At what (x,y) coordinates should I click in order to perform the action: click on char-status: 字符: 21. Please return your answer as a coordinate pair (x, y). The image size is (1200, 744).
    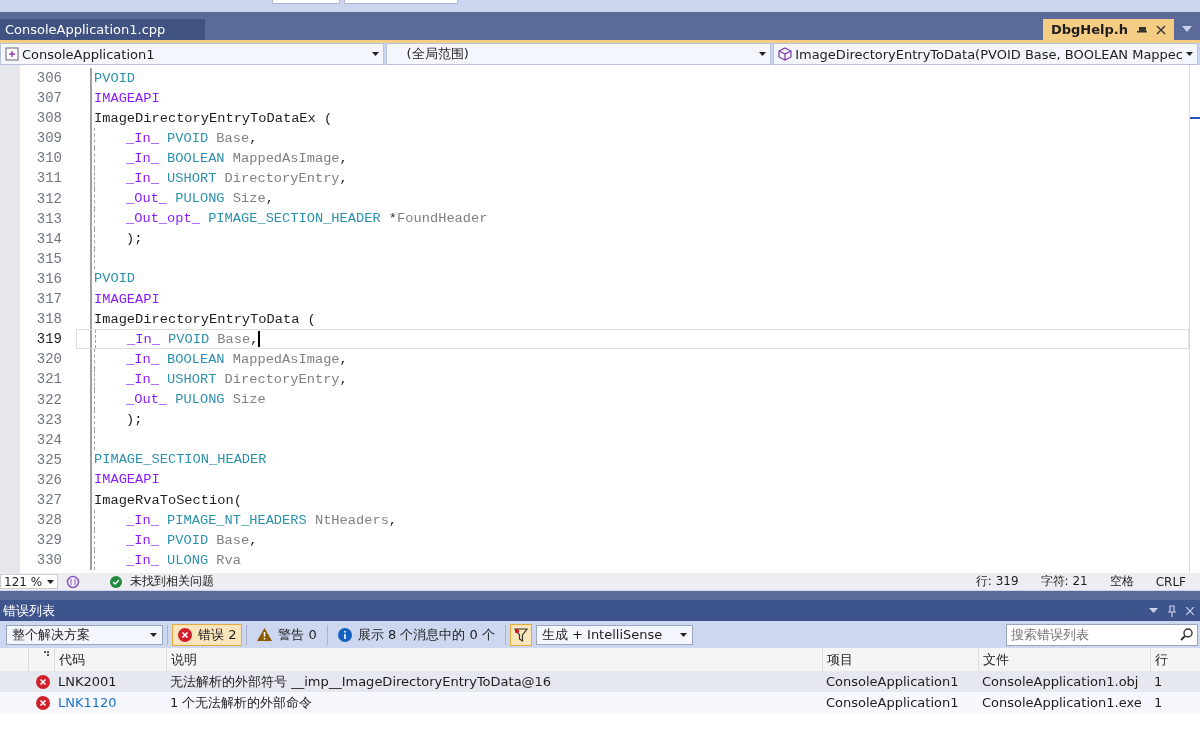
    Looking at the image, I should click on (1064, 581).